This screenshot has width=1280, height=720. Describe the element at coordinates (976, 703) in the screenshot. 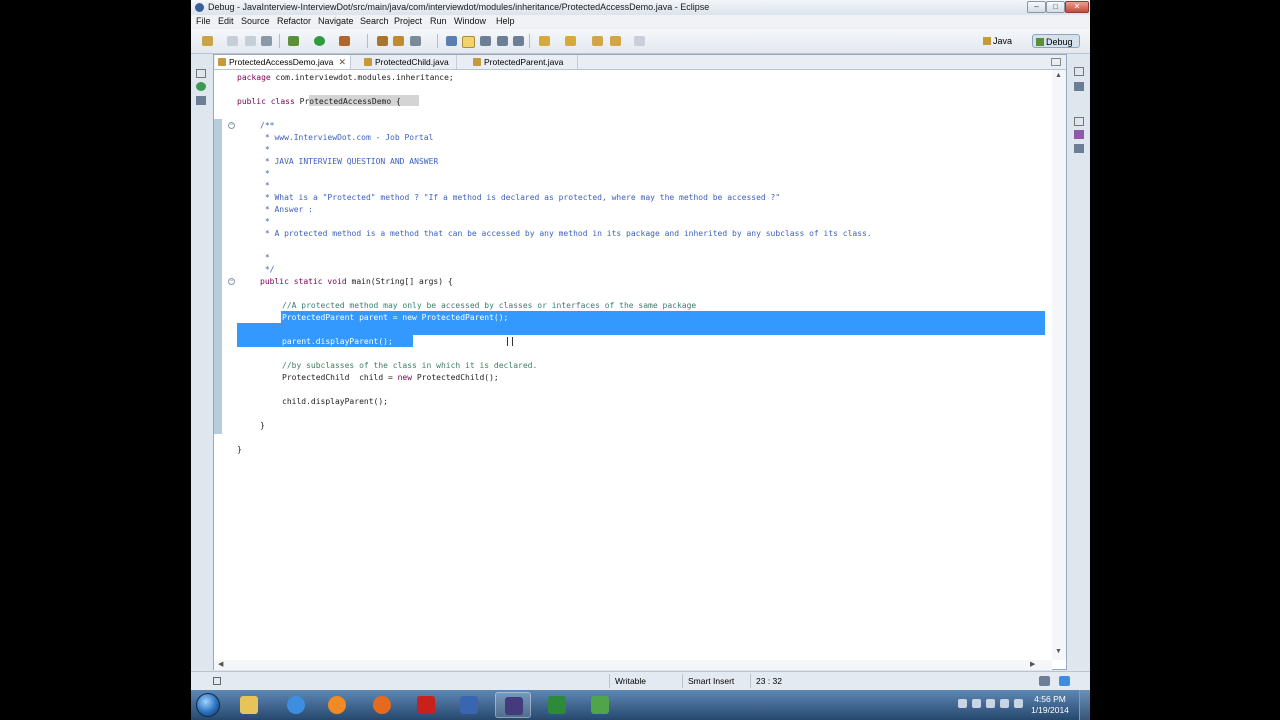

I see `network-icon` at that location.